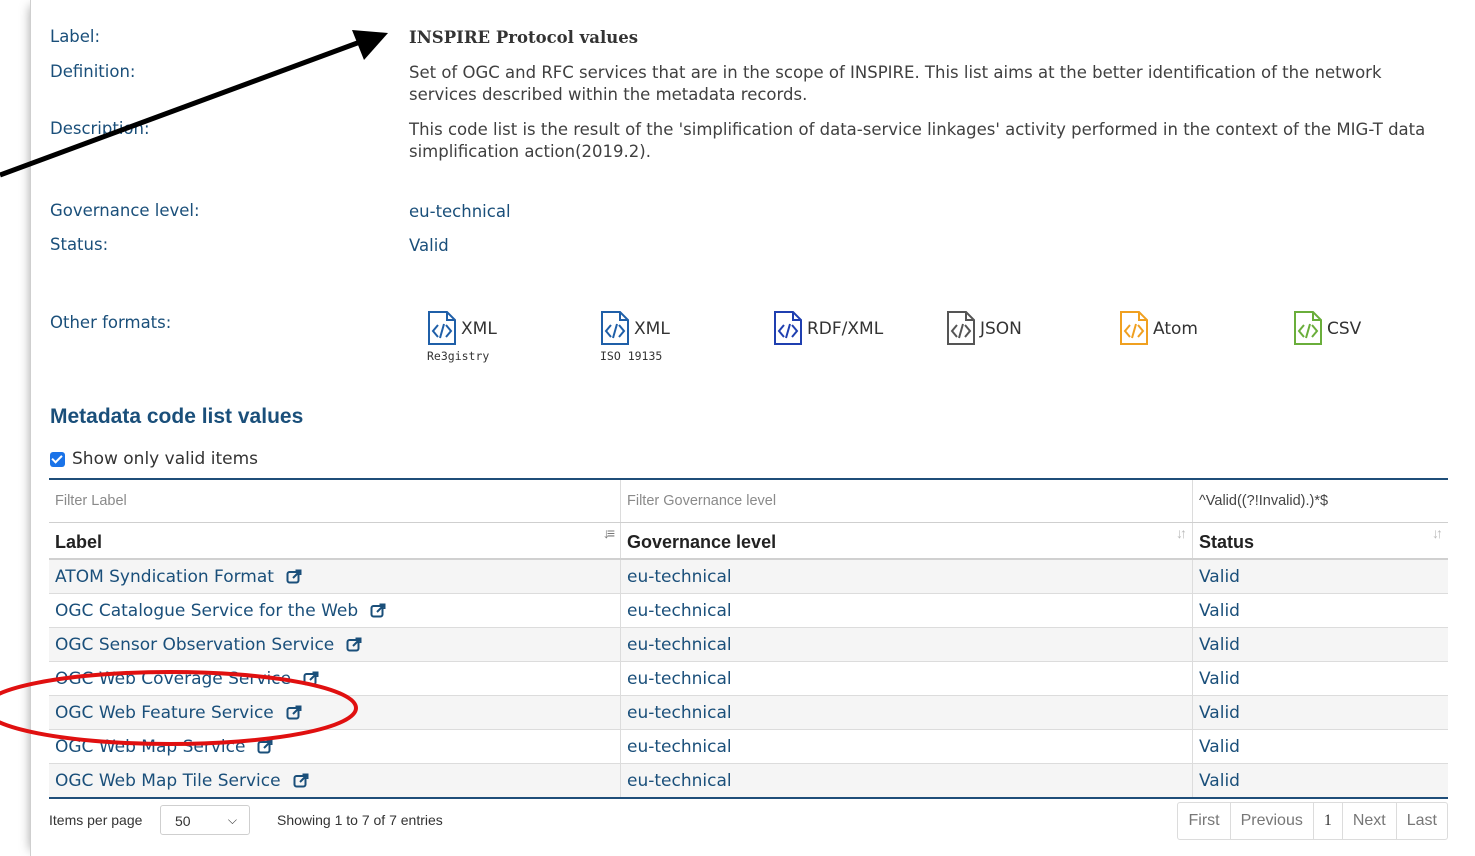 Image resolution: width=1475 pixels, height=856 pixels. I want to click on governance-key: Governance level:, so click(125, 210).